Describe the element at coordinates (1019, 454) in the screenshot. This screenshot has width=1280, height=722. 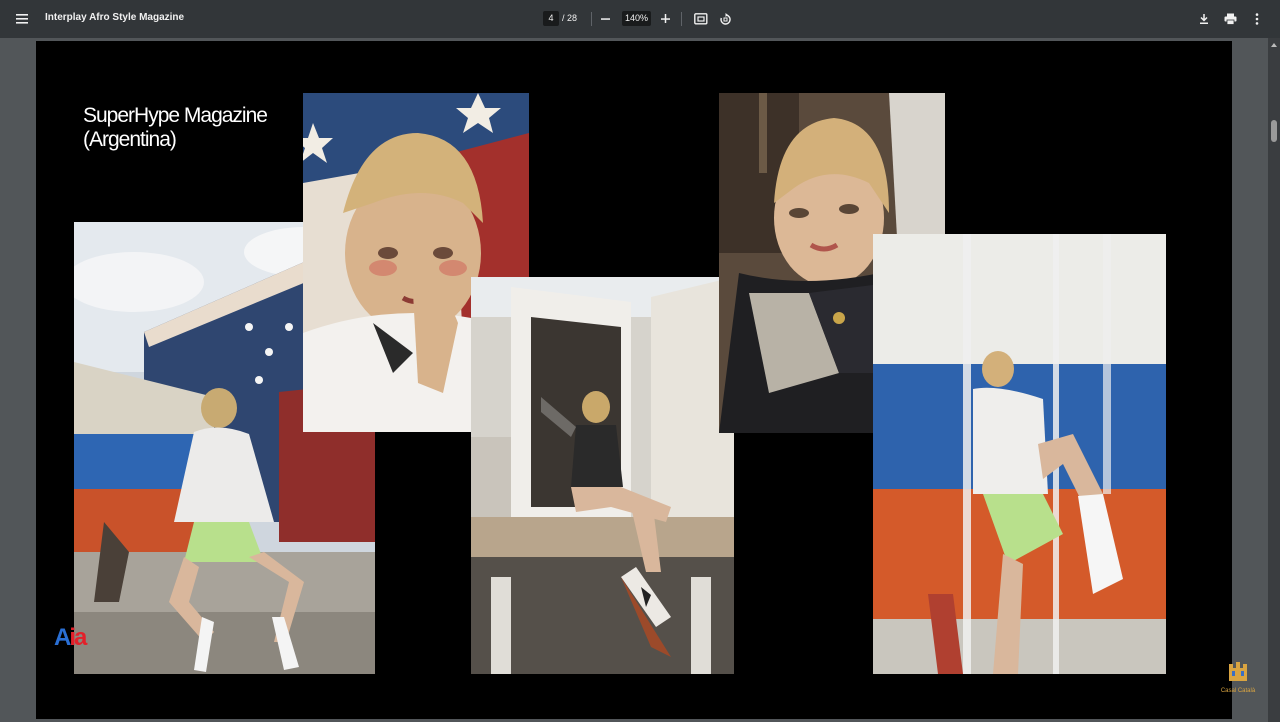
I see `photo-raised-leg` at that location.